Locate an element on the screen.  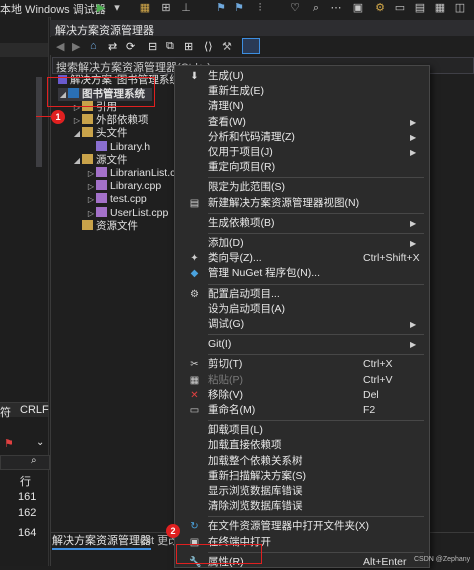
switch-view-icon: ⇄ is located at coordinates (112, 46).